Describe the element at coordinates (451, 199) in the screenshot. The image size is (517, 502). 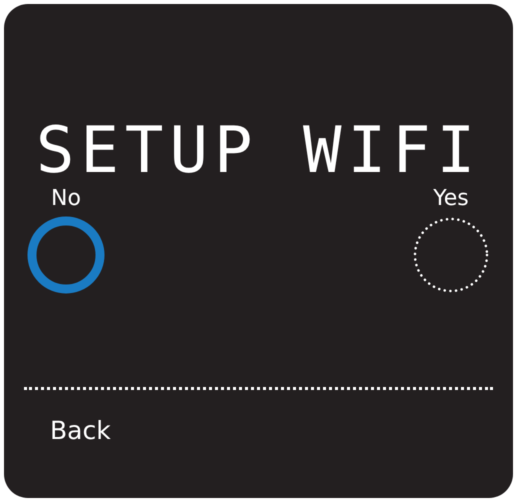
I see `option-label: Yes` at that location.